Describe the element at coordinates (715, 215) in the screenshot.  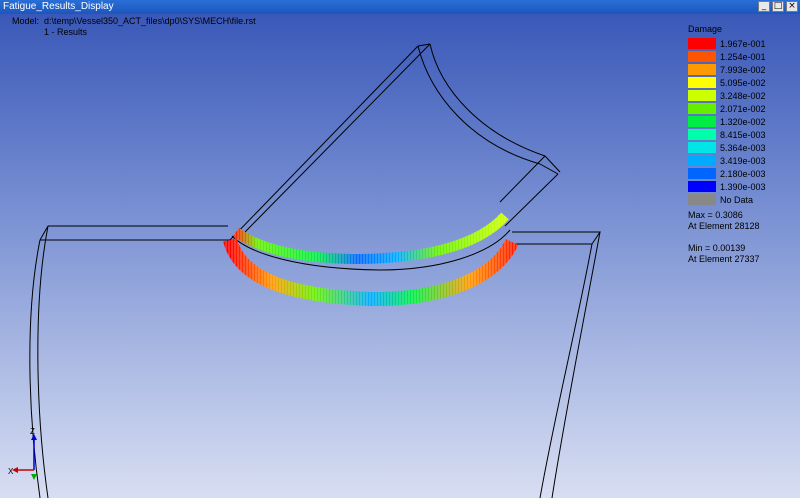
I see `max-value: Max = 0.3086` at that location.